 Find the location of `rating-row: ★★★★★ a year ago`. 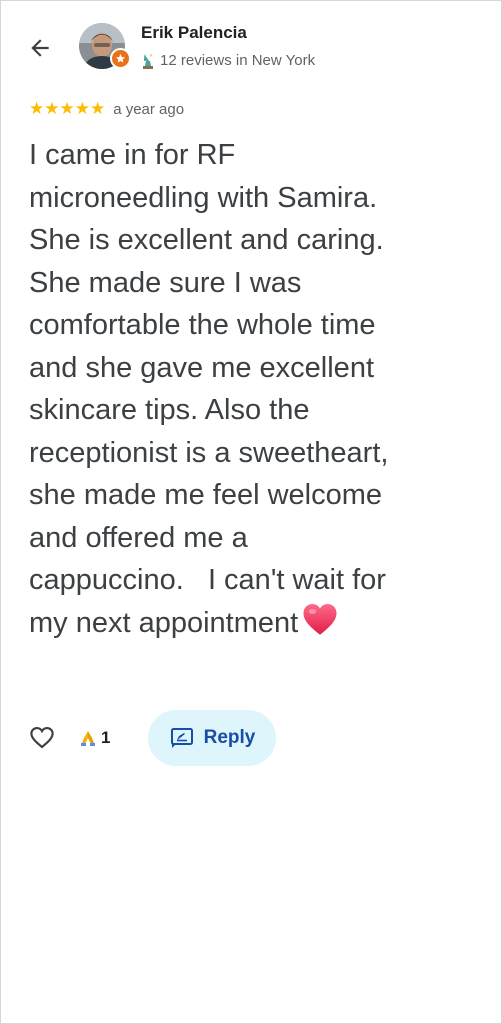

rating-row: ★★★★★ a year ago is located at coordinates (106, 109).